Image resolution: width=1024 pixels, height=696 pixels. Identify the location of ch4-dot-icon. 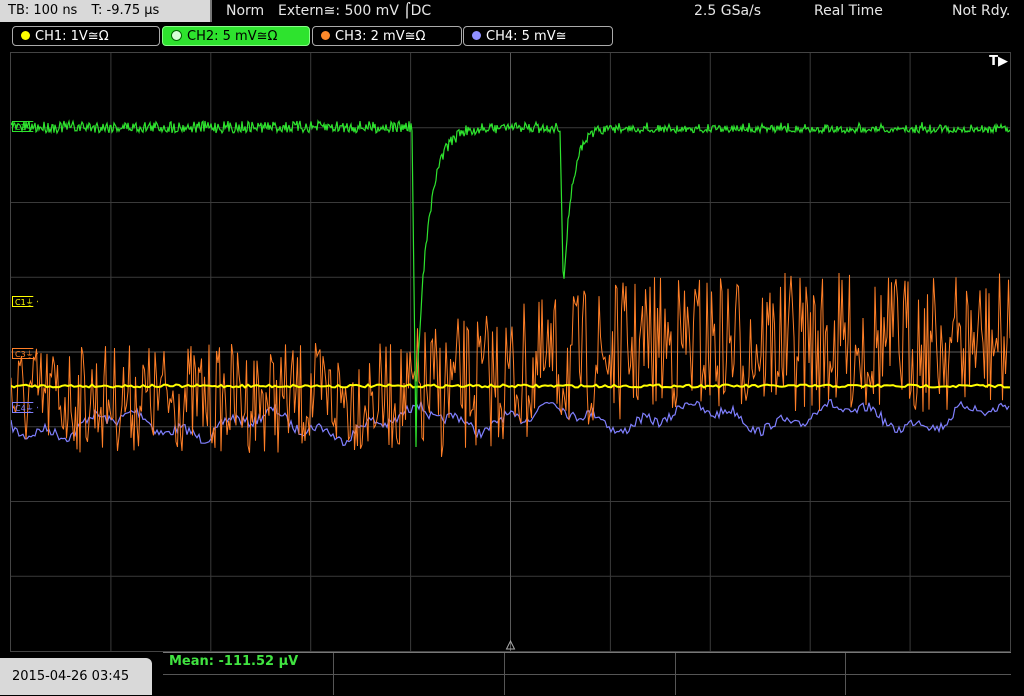
(476, 35).